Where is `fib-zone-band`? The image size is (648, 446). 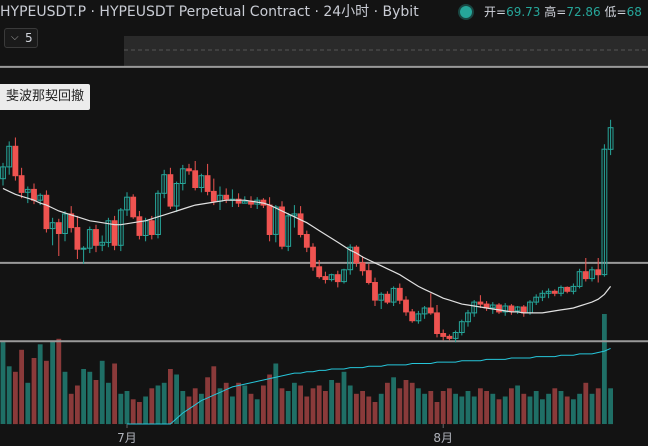
fib-zone-band is located at coordinates (386, 51).